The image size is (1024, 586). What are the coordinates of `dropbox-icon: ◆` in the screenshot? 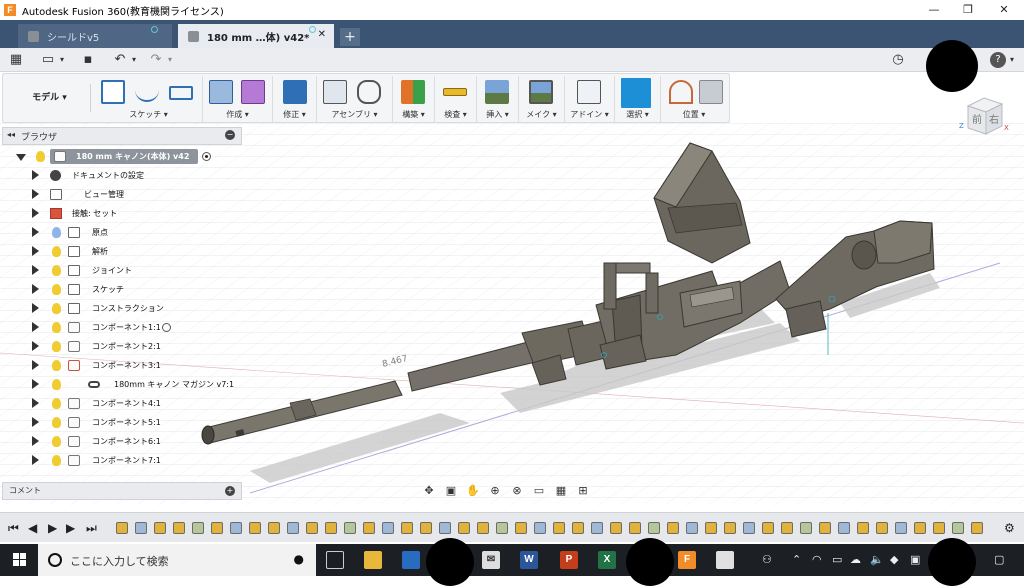 It's located at (894, 559).